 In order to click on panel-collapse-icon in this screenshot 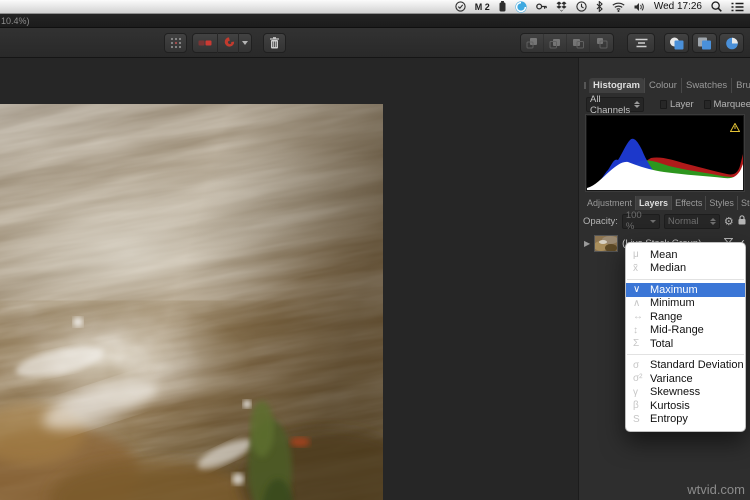, I will do `click(585, 85)`.